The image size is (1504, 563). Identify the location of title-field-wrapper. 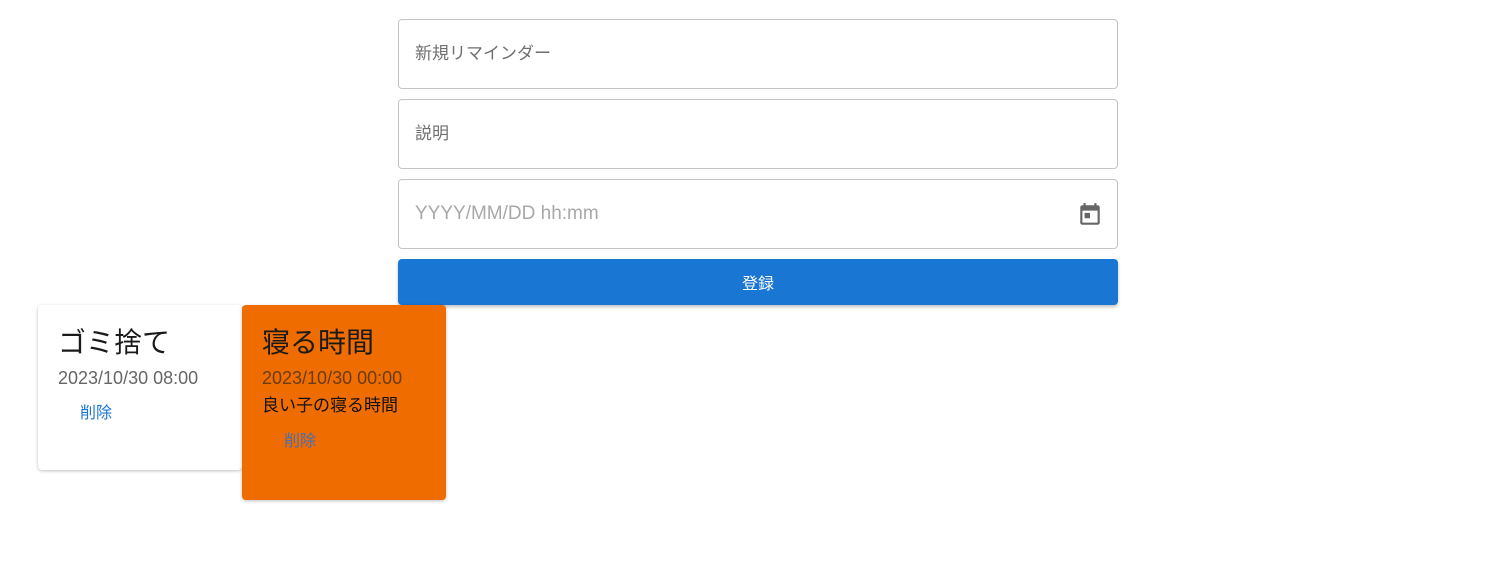
(758, 54).